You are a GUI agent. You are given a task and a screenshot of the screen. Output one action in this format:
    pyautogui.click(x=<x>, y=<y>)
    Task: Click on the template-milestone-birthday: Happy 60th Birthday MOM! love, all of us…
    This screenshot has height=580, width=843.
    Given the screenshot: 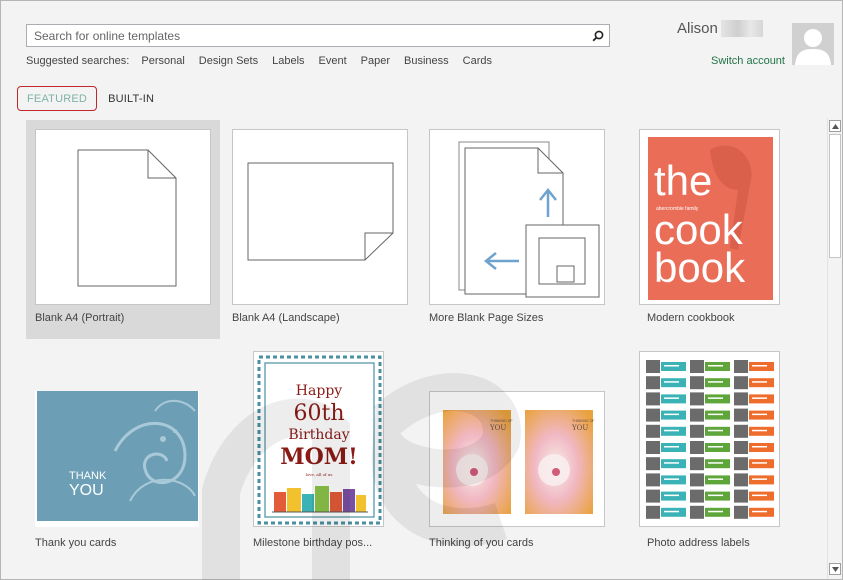 What is the action you would take?
    pyautogui.click(x=320, y=451)
    